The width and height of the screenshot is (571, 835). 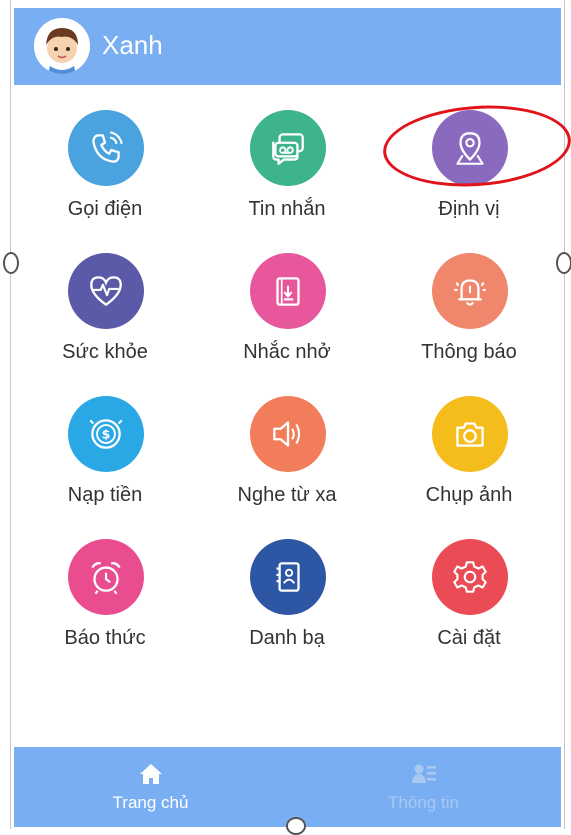 I want to click on reminder-icon, so click(x=288, y=291).